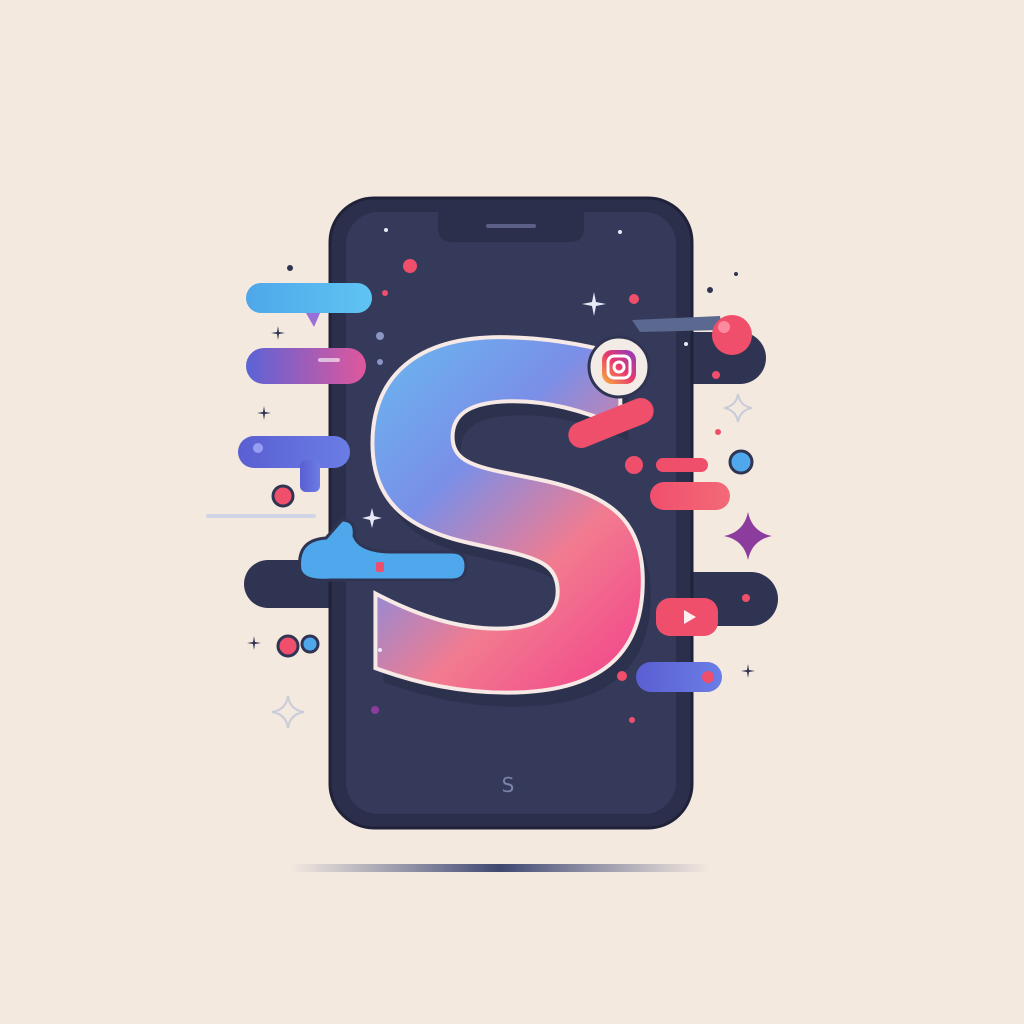  What do you see at coordinates (748, 536) in the screenshot?
I see `sparkle-icon` at bounding box center [748, 536].